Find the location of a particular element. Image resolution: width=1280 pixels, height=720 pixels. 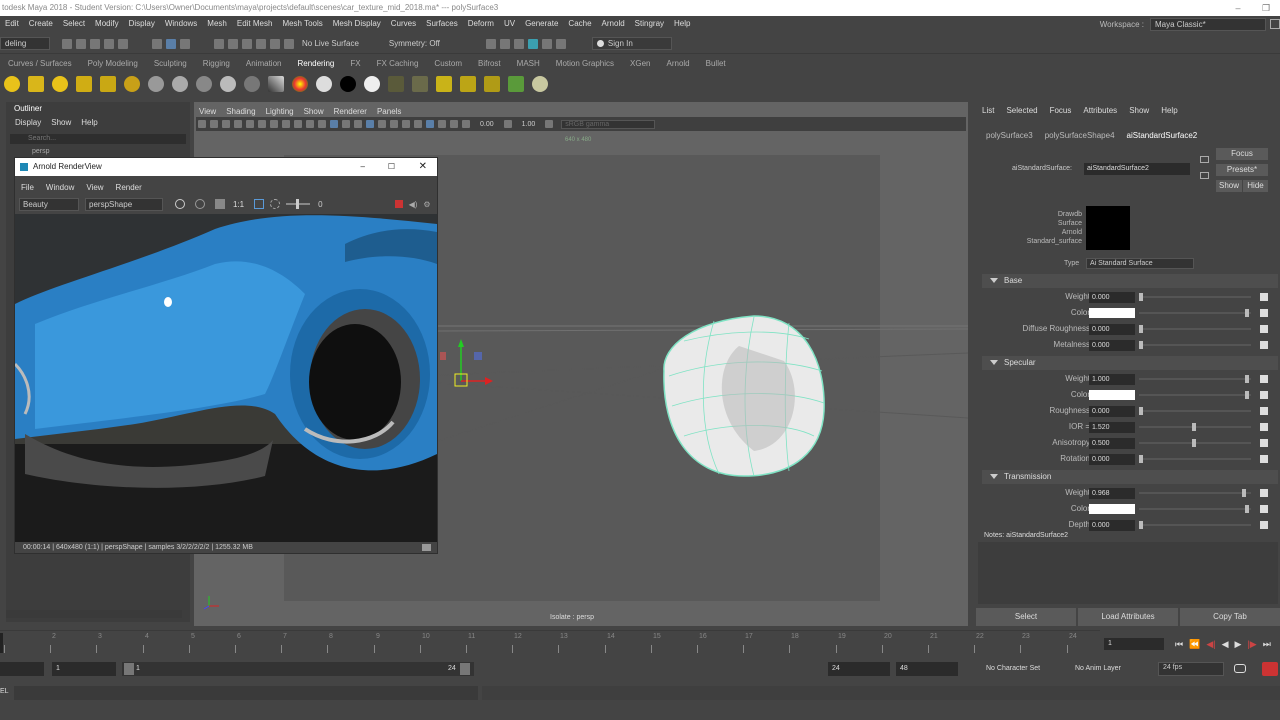

live-surface-label: No Live Surface is located at coordinates (330, 43).